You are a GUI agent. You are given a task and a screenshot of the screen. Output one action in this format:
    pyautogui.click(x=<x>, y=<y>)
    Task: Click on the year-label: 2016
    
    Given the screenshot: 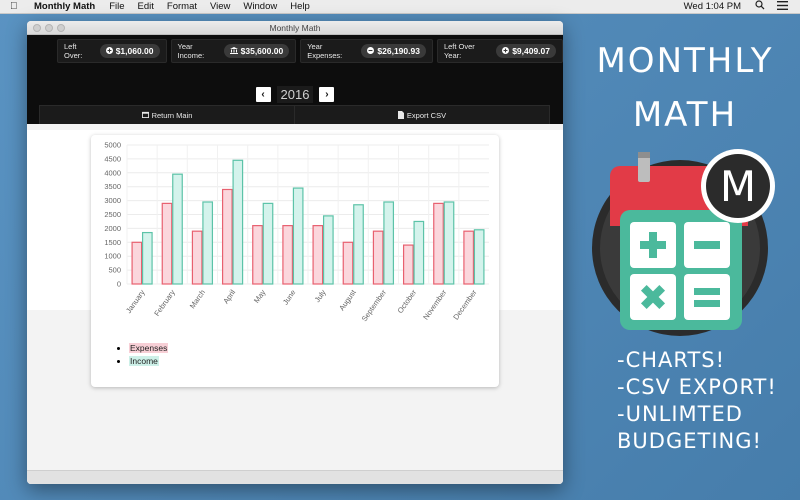 What is the action you would take?
    pyautogui.click(x=295, y=94)
    